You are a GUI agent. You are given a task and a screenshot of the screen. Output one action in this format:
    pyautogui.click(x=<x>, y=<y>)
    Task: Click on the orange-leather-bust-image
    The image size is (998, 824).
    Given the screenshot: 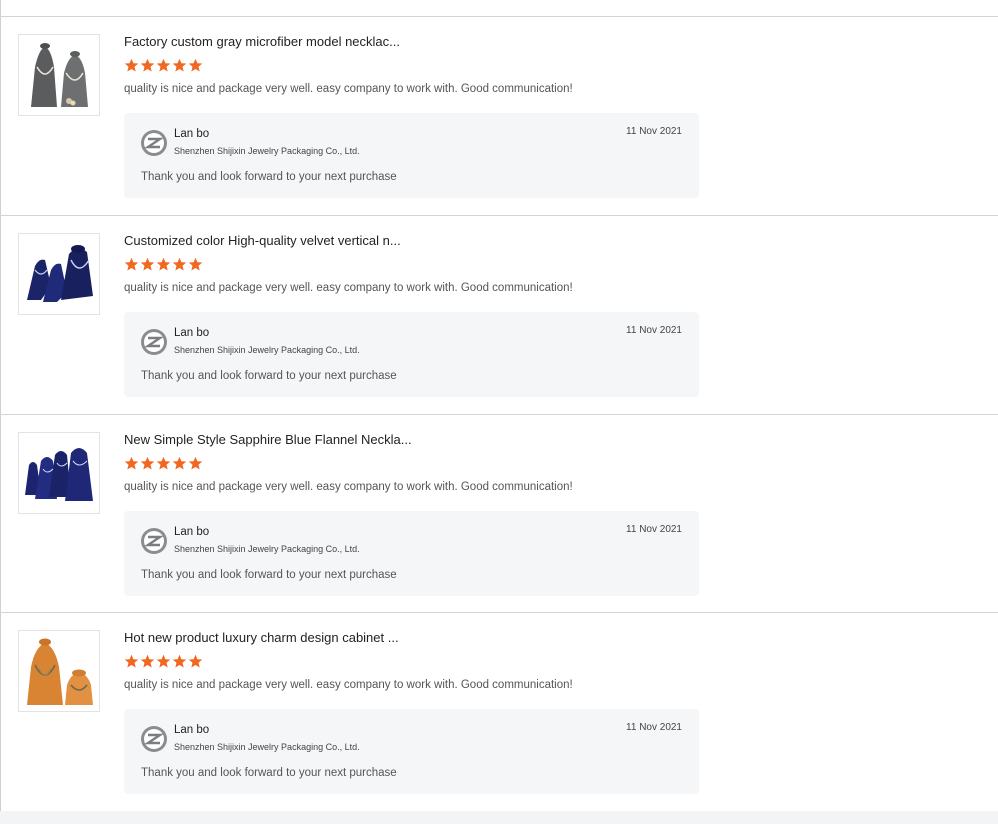 What is the action you would take?
    pyautogui.click(x=59, y=671)
    